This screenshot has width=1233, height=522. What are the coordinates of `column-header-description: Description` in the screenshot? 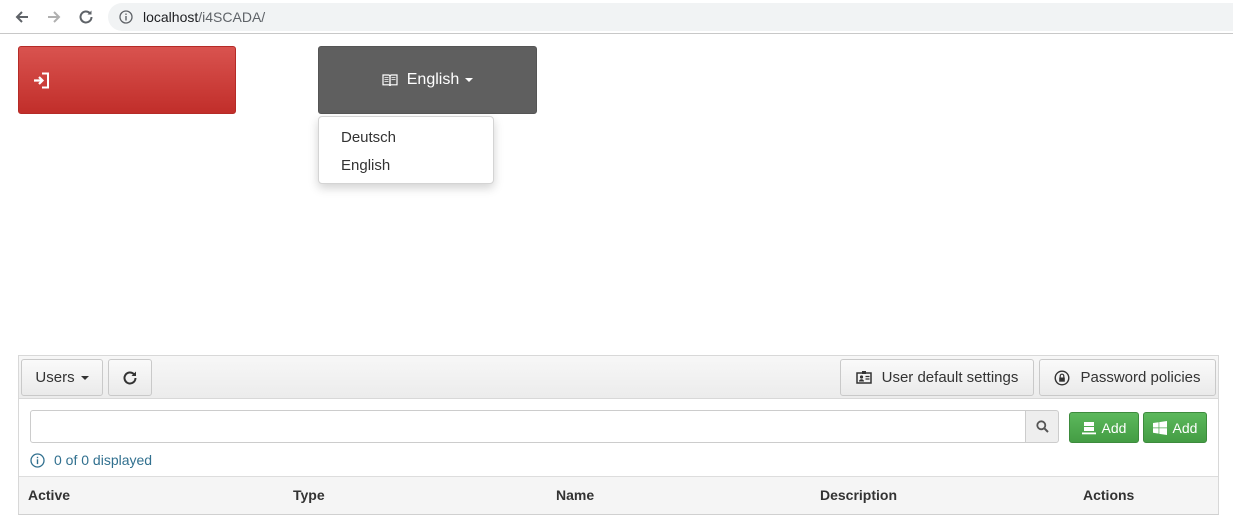 It's located at (858, 496).